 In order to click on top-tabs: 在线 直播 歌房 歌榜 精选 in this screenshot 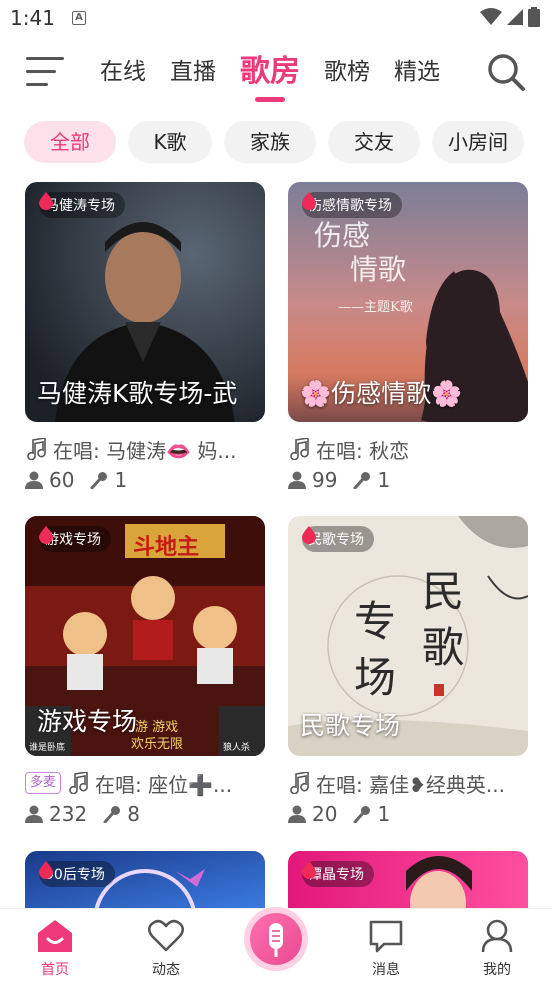, I will do `click(282, 76)`.